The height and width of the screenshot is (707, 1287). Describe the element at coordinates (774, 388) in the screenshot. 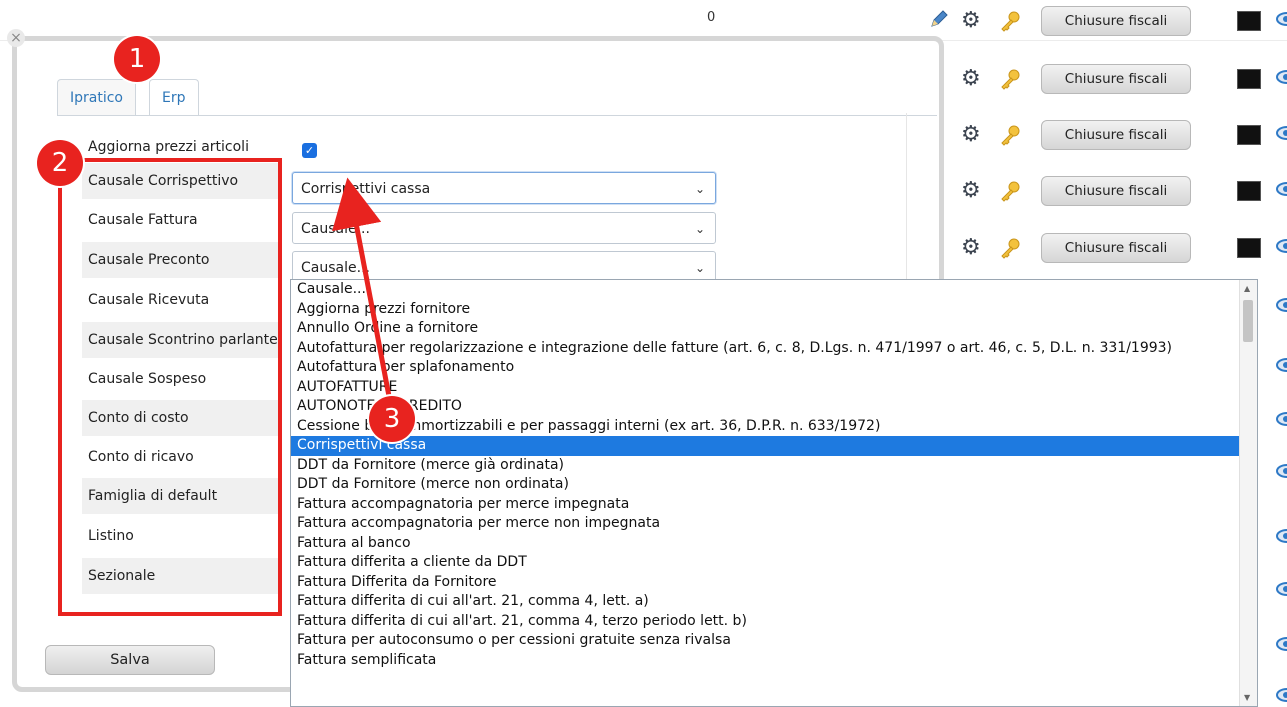

I see `listbox-option: AUTOFATTURE` at that location.